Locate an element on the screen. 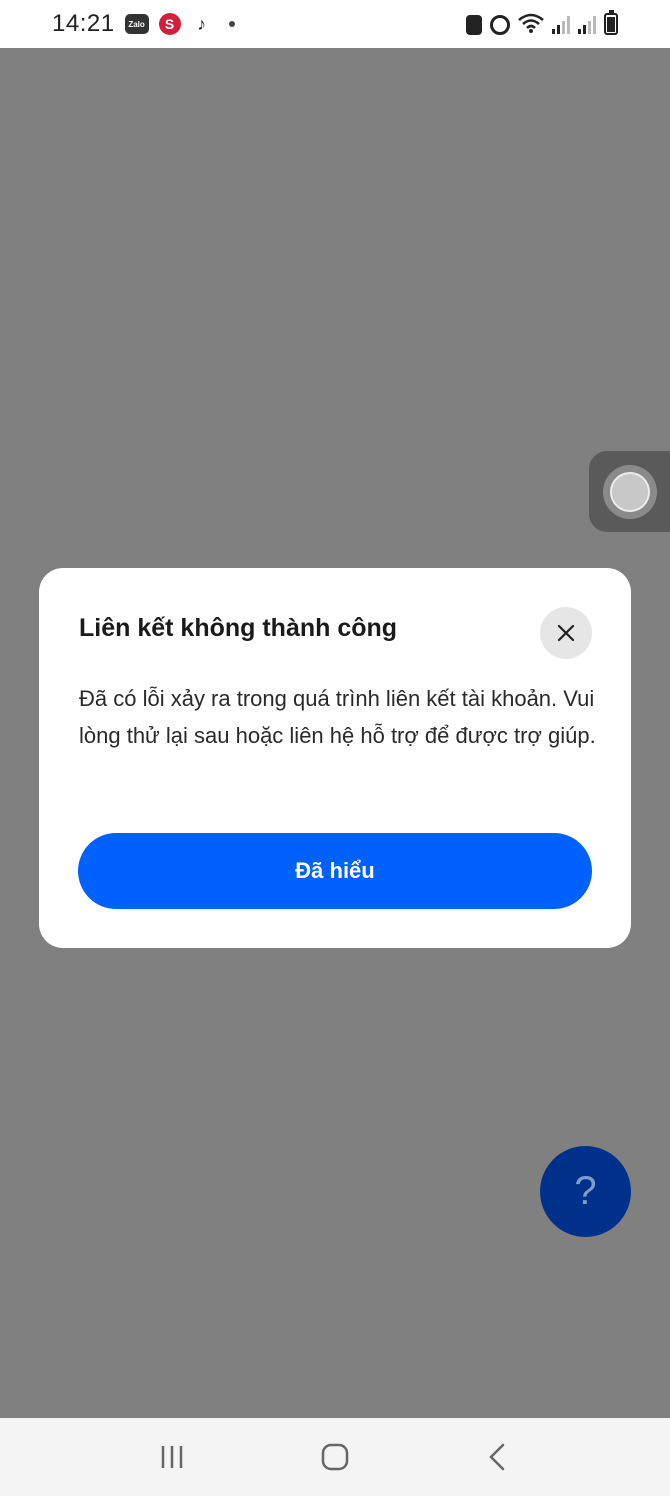 The height and width of the screenshot is (1496, 670). more-notifications-dot-icon is located at coordinates (231, 24).